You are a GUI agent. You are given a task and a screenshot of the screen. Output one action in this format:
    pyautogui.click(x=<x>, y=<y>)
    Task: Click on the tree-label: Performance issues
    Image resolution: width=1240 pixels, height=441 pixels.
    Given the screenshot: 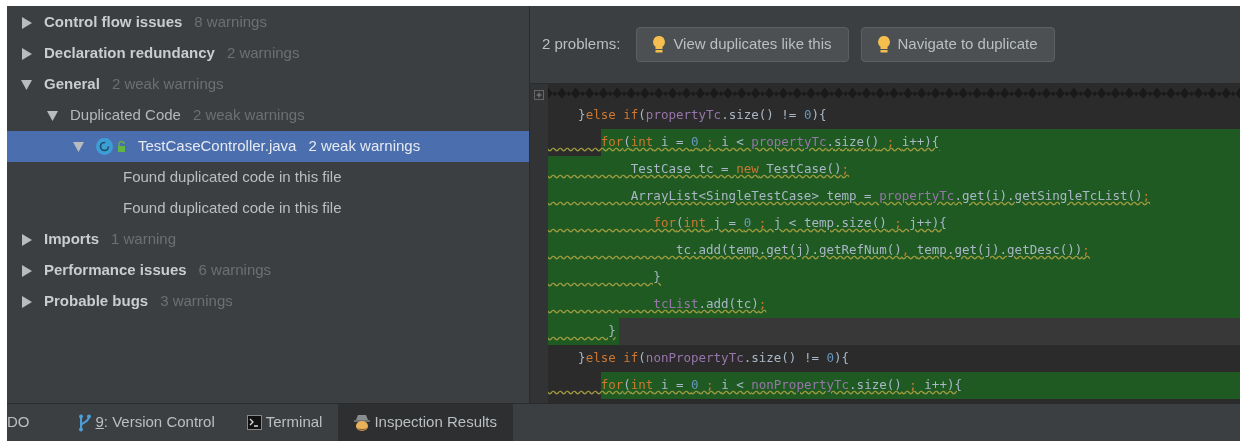 What is the action you would take?
    pyautogui.click(x=115, y=270)
    